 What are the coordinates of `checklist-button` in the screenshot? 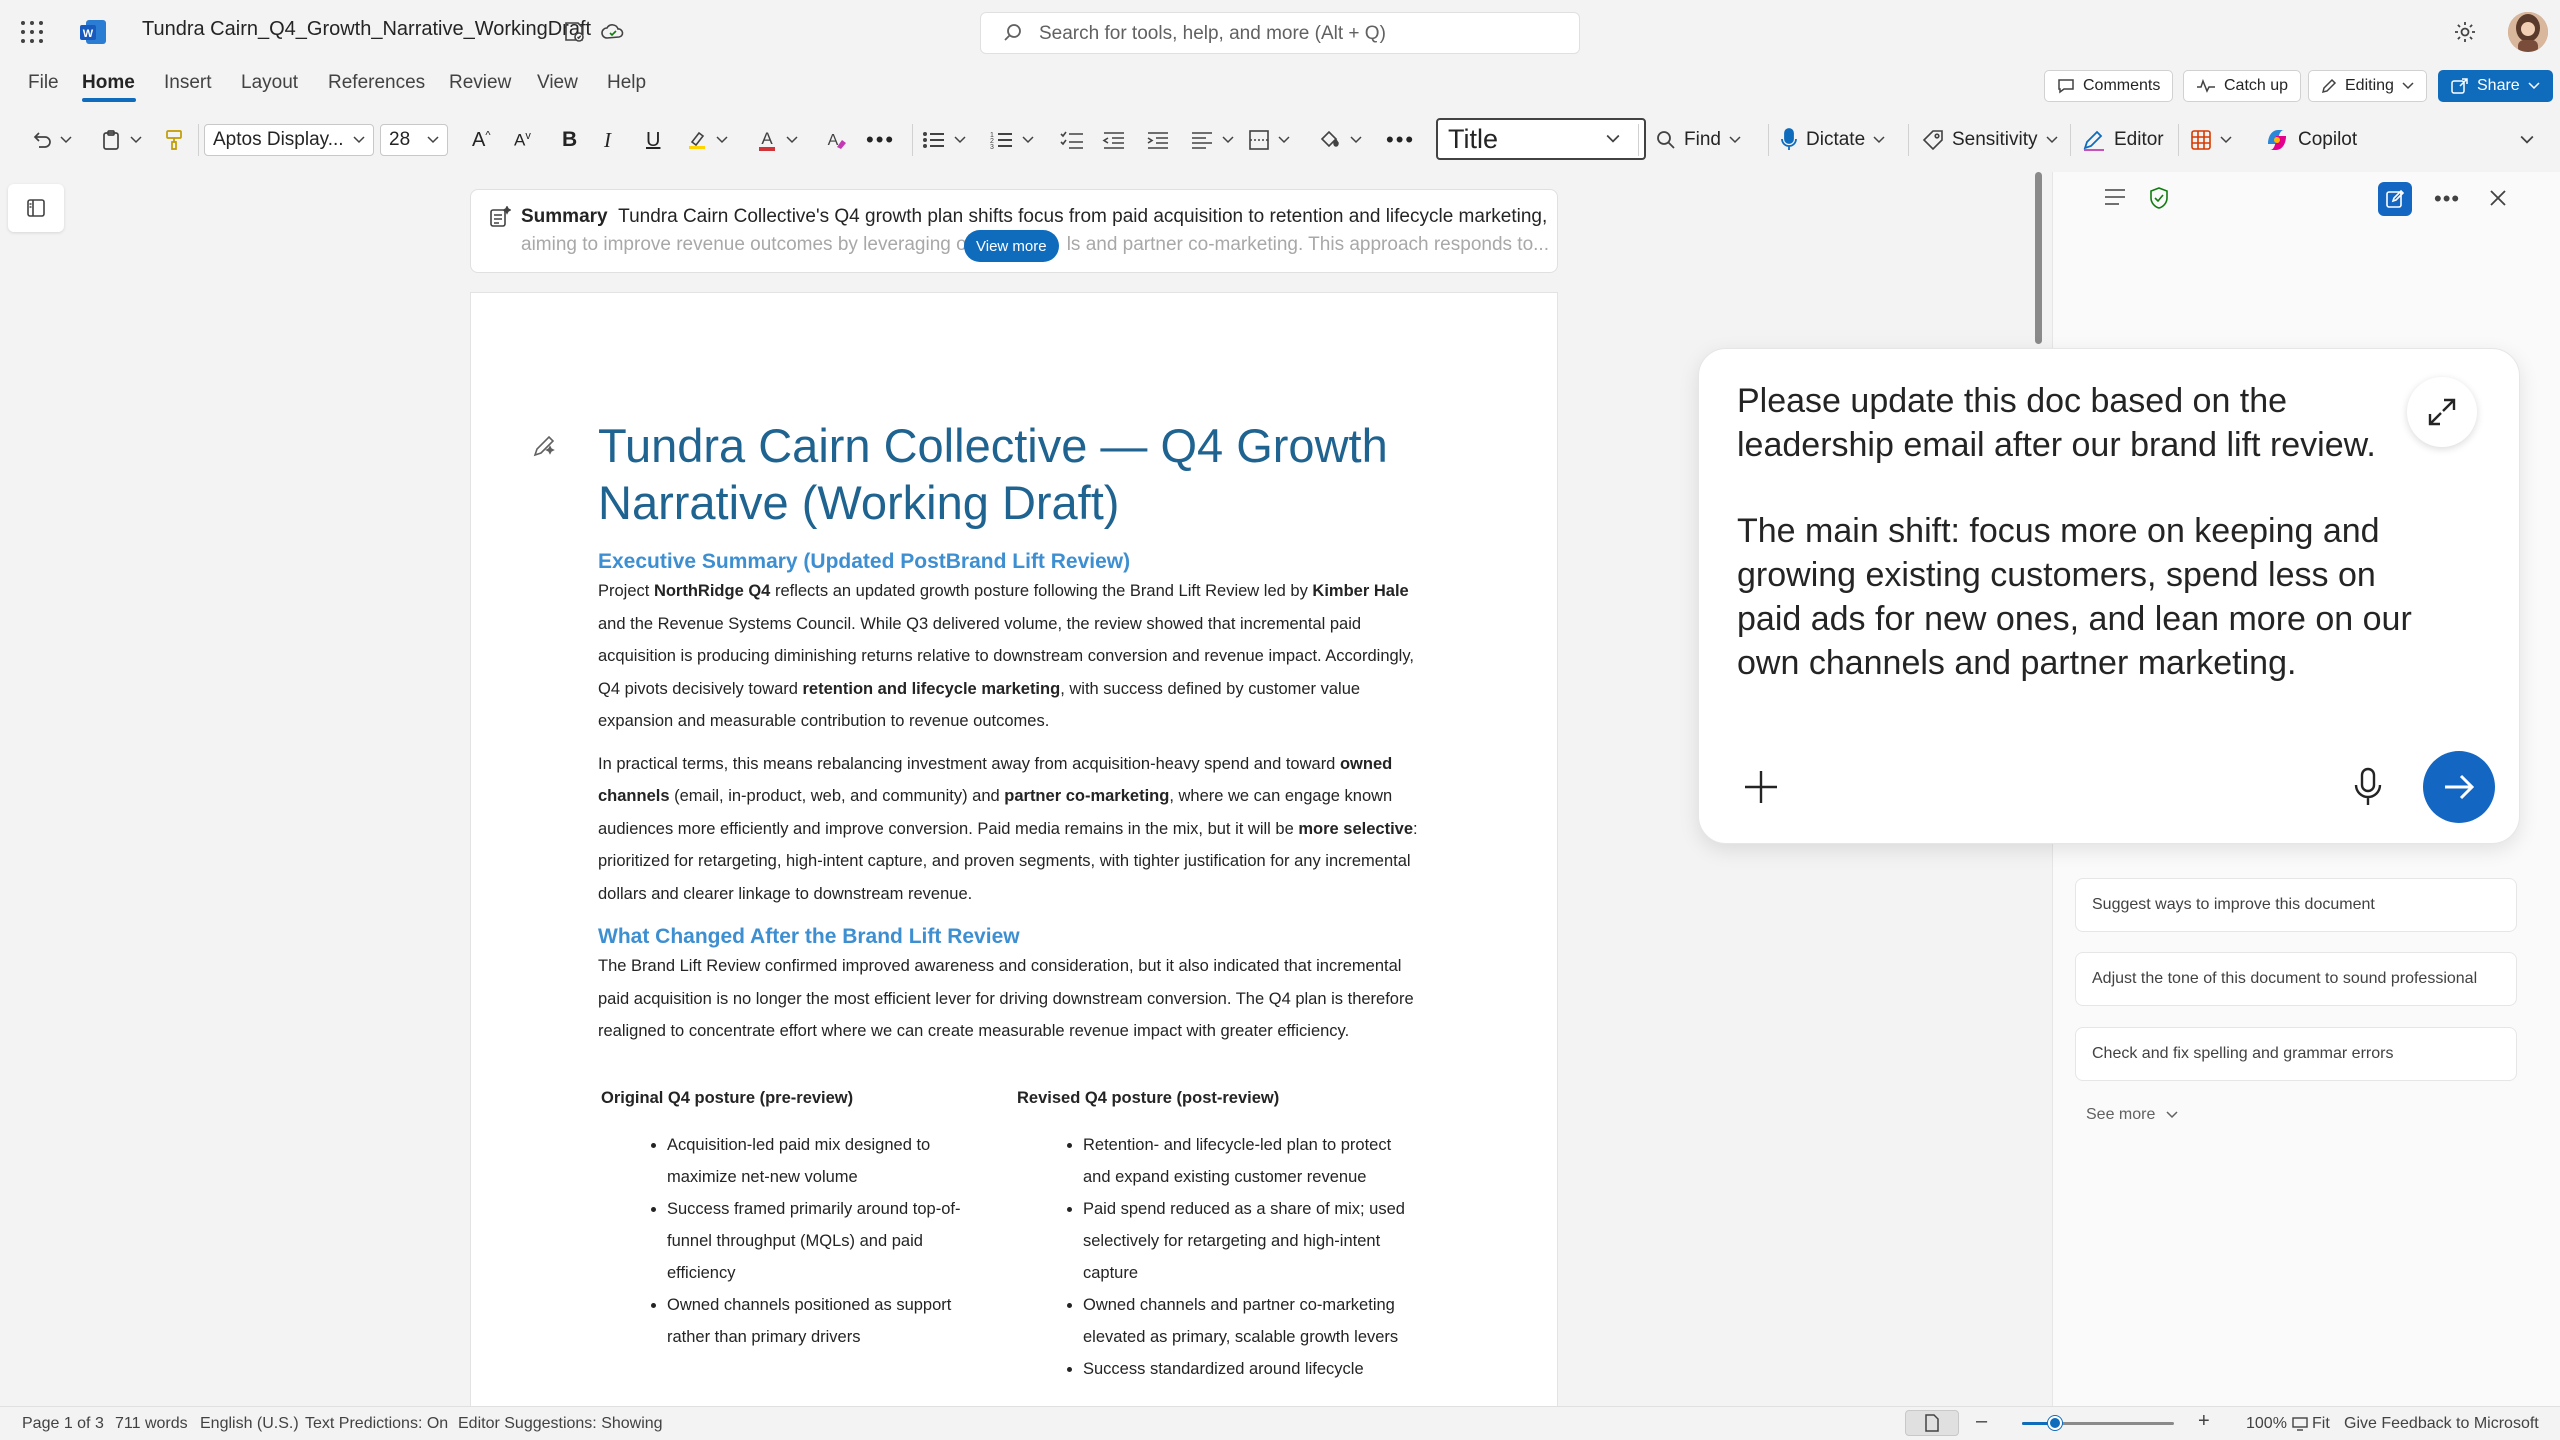 It's located at (1072, 140).